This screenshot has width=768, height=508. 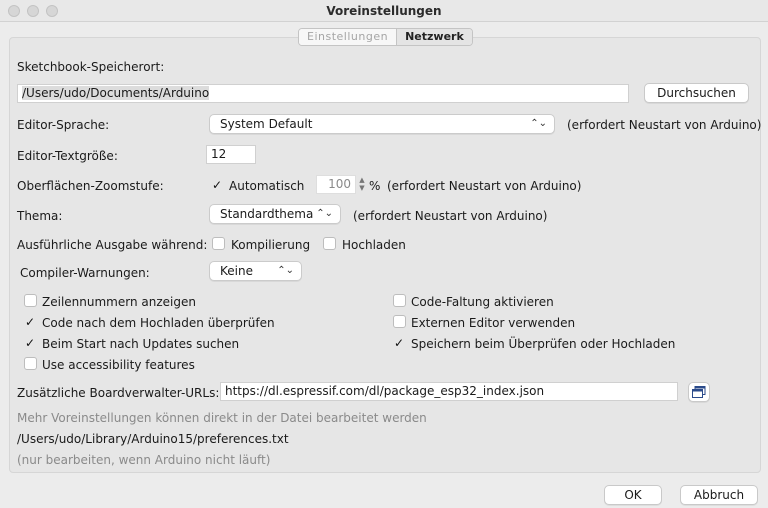 I want to click on line-numbers-label: Zeilennummern anzeigen, so click(x=119, y=302).